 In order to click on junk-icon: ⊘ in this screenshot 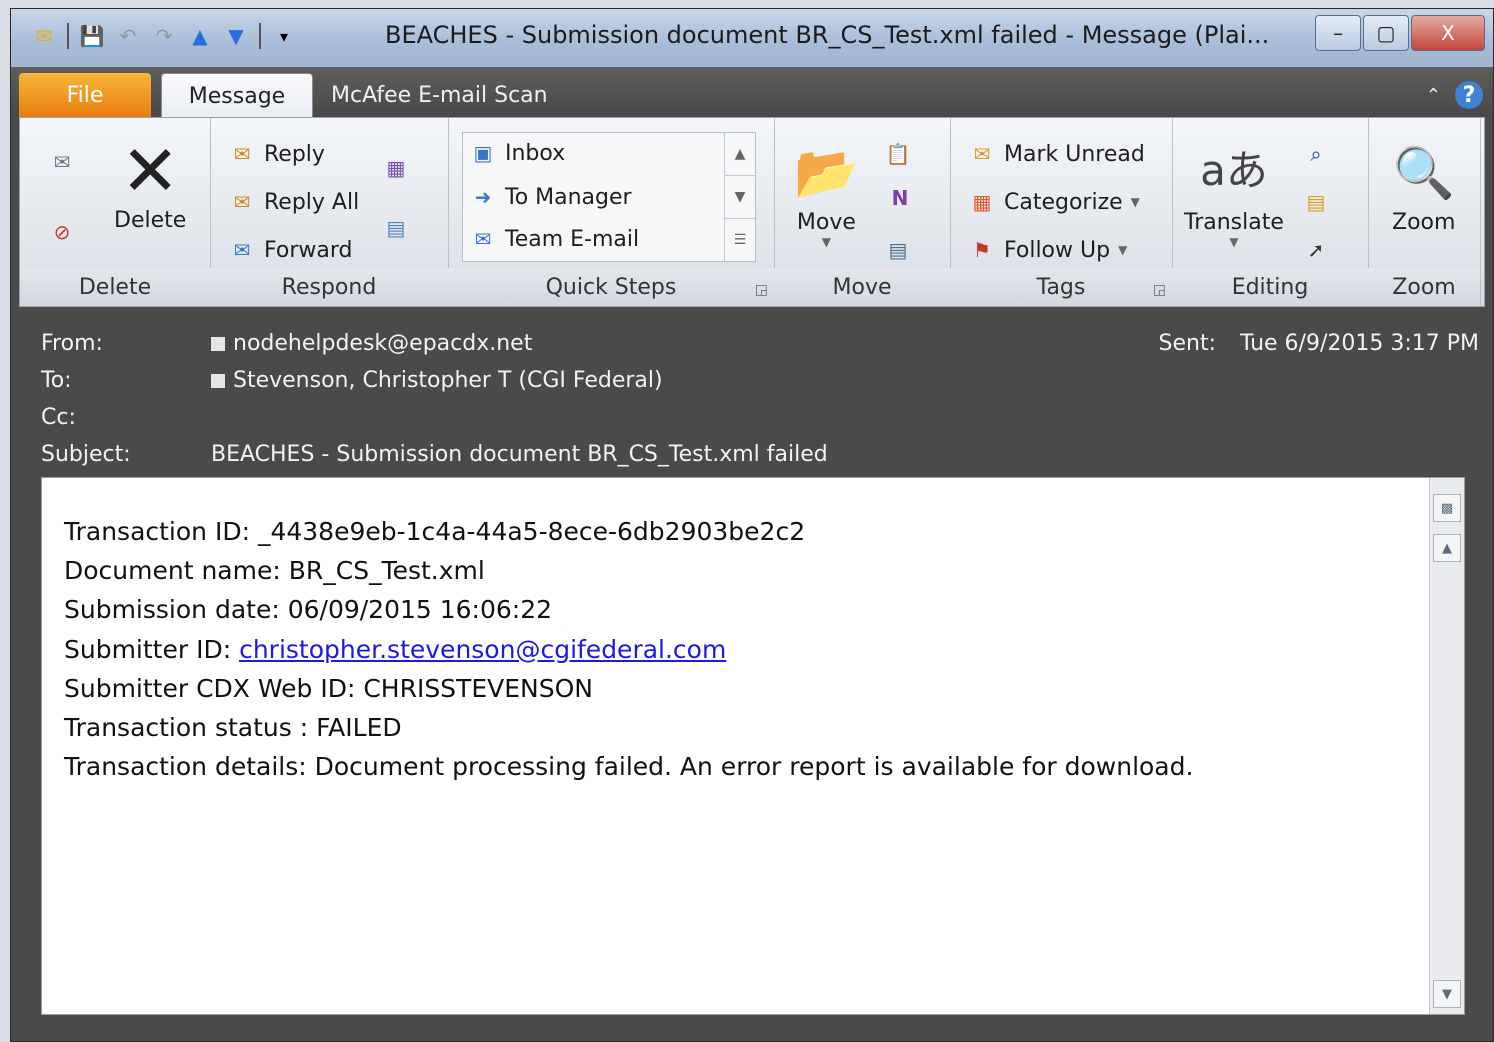, I will do `click(62, 232)`.